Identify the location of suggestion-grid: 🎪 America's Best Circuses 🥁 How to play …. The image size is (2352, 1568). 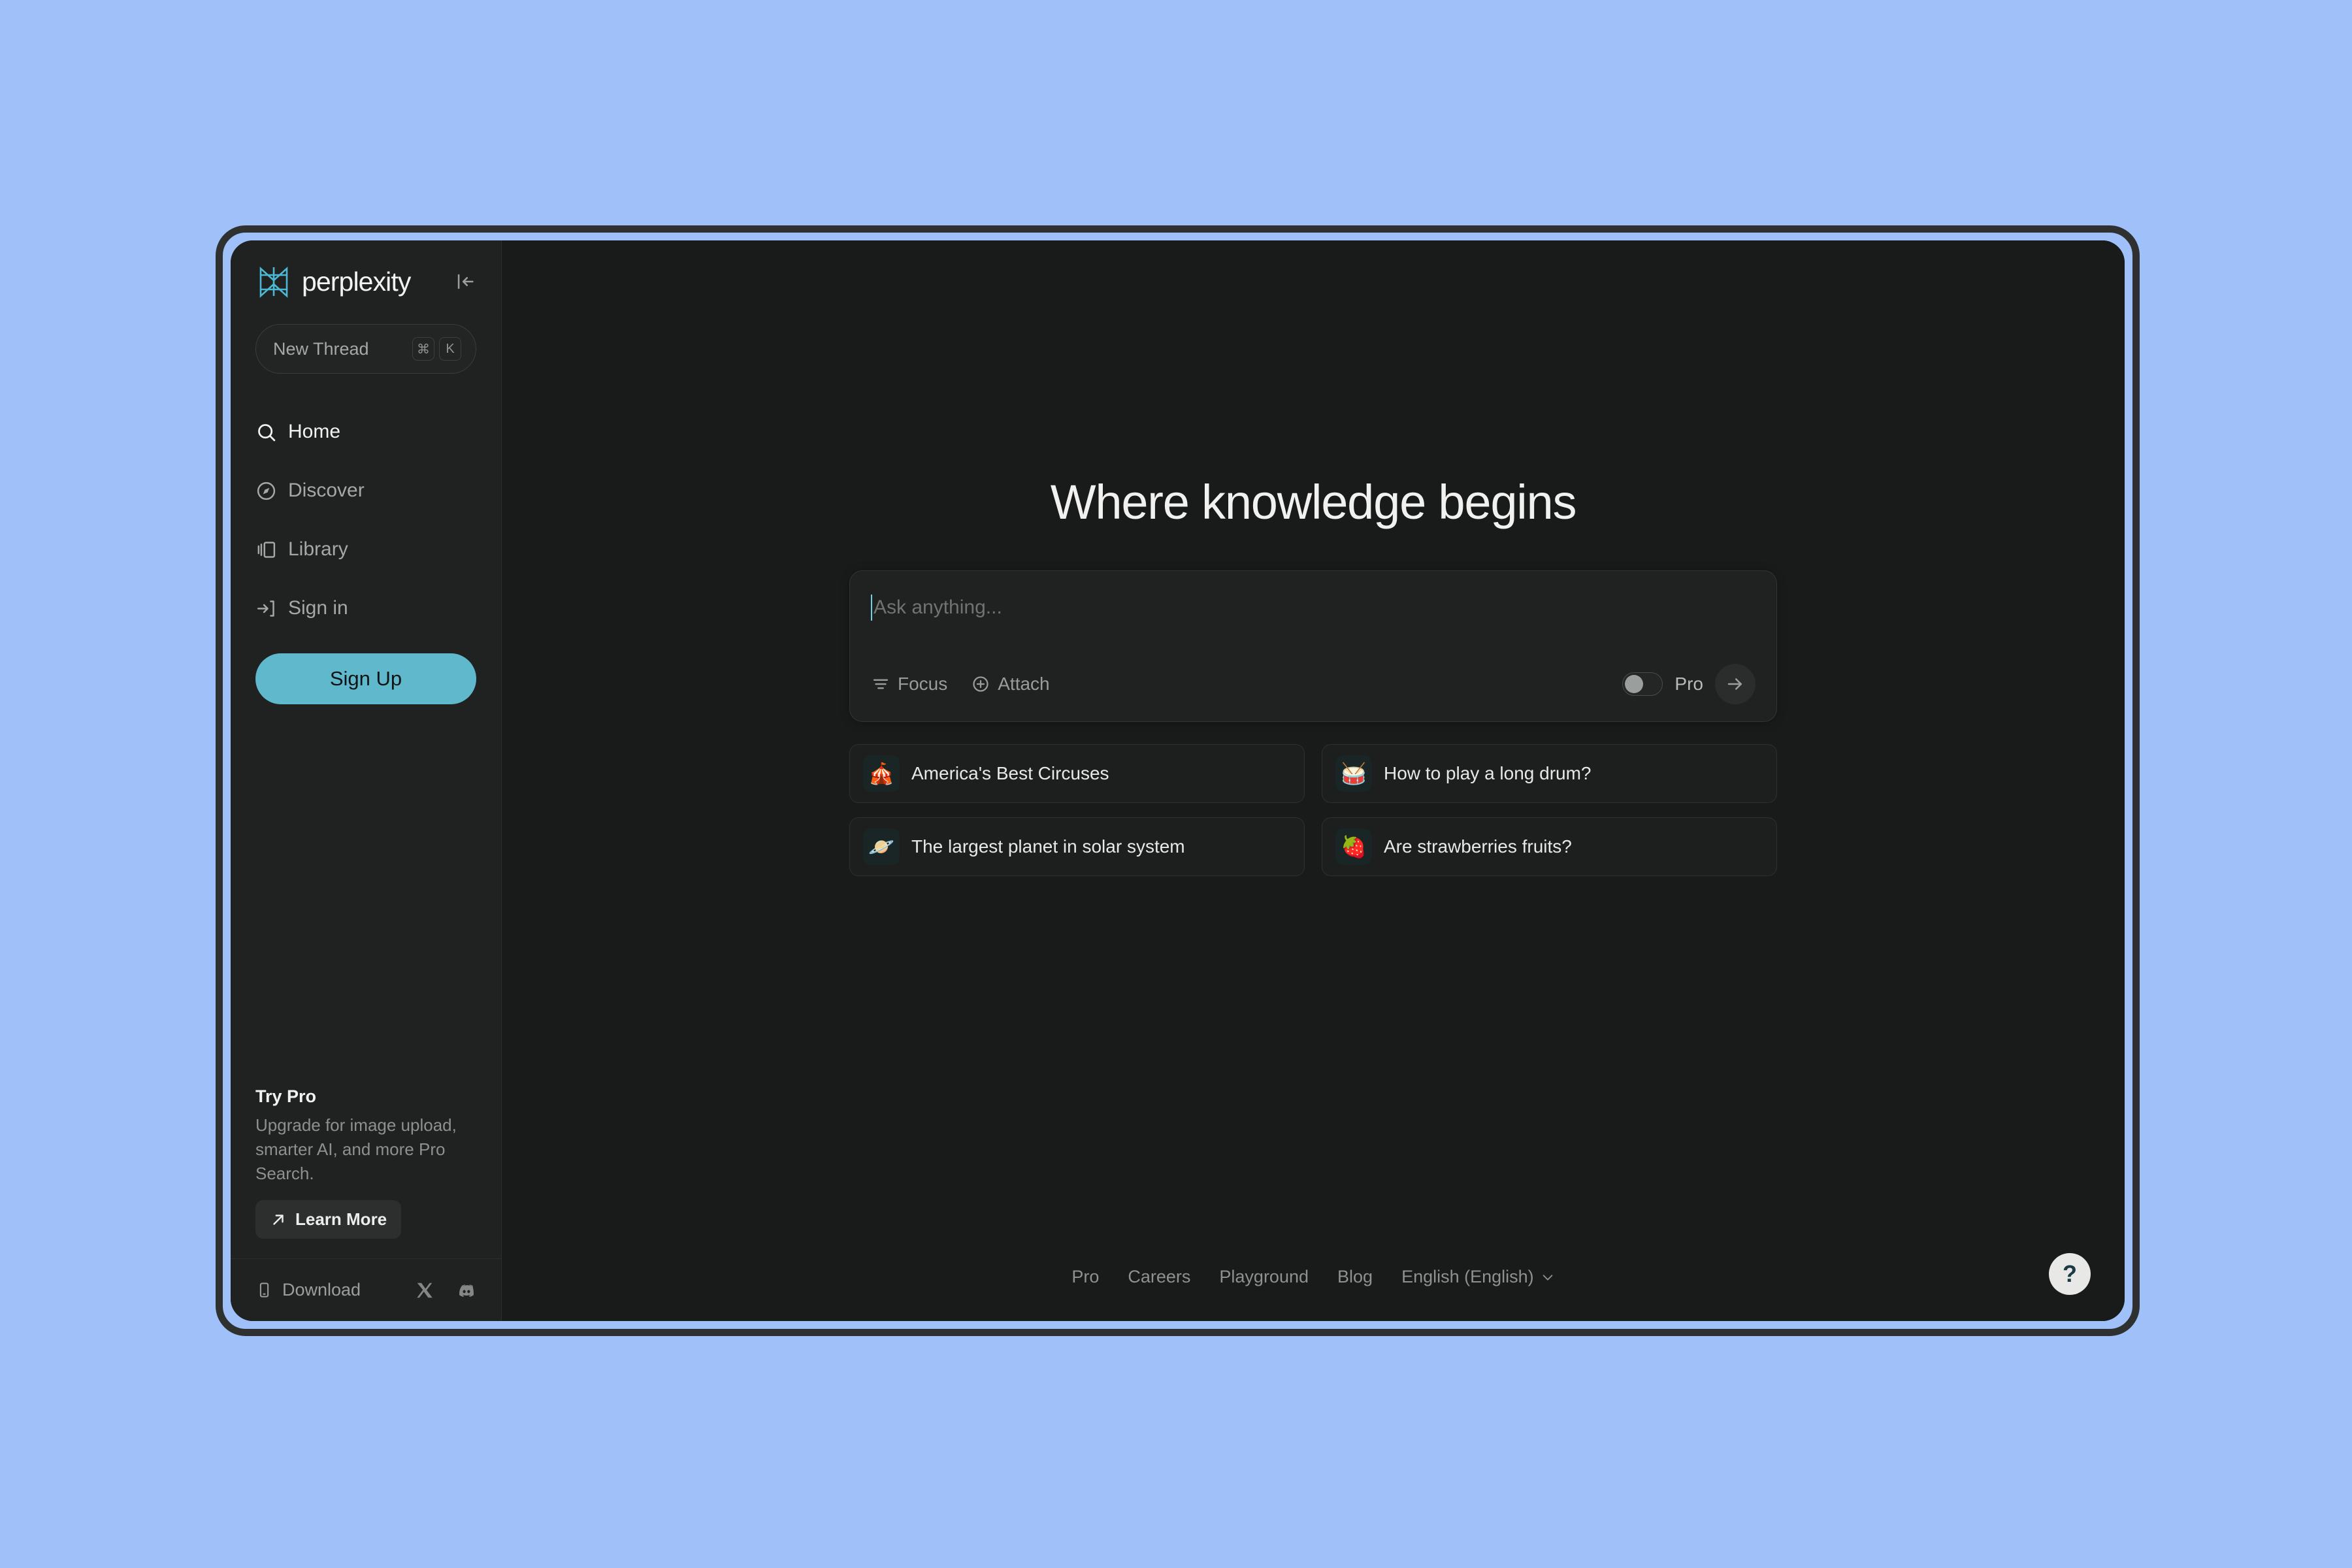
(1313, 810).